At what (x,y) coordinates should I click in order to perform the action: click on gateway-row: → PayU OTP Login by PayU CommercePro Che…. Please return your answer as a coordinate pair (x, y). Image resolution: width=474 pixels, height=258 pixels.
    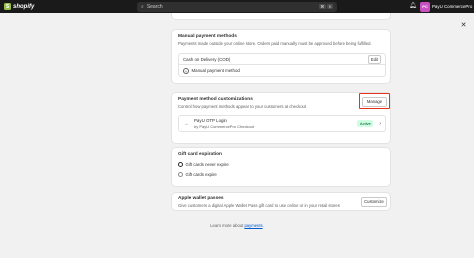
    Looking at the image, I should click on (282, 123).